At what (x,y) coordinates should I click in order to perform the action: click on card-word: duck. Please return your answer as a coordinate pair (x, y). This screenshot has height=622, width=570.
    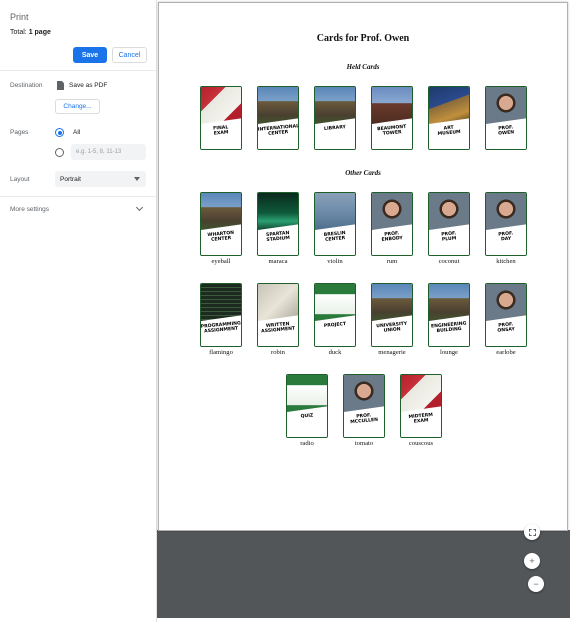
    Looking at the image, I should click on (335, 352).